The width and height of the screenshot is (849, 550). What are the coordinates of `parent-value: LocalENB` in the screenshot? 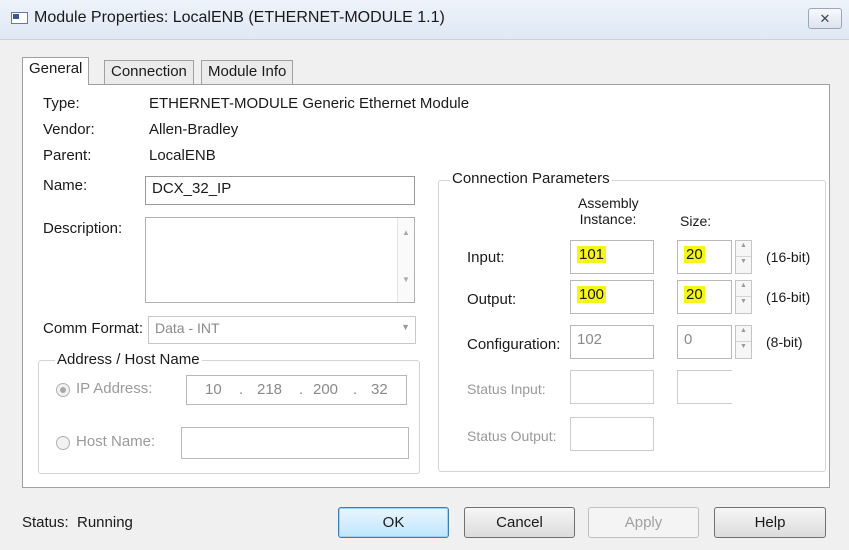 It's located at (182, 155).